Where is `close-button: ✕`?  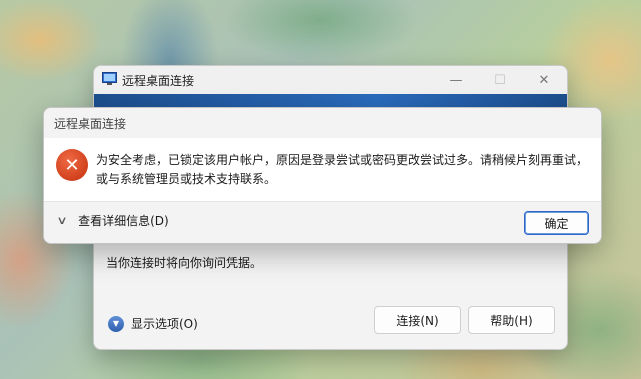
close-button: ✕ is located at coordinates (544, 80).